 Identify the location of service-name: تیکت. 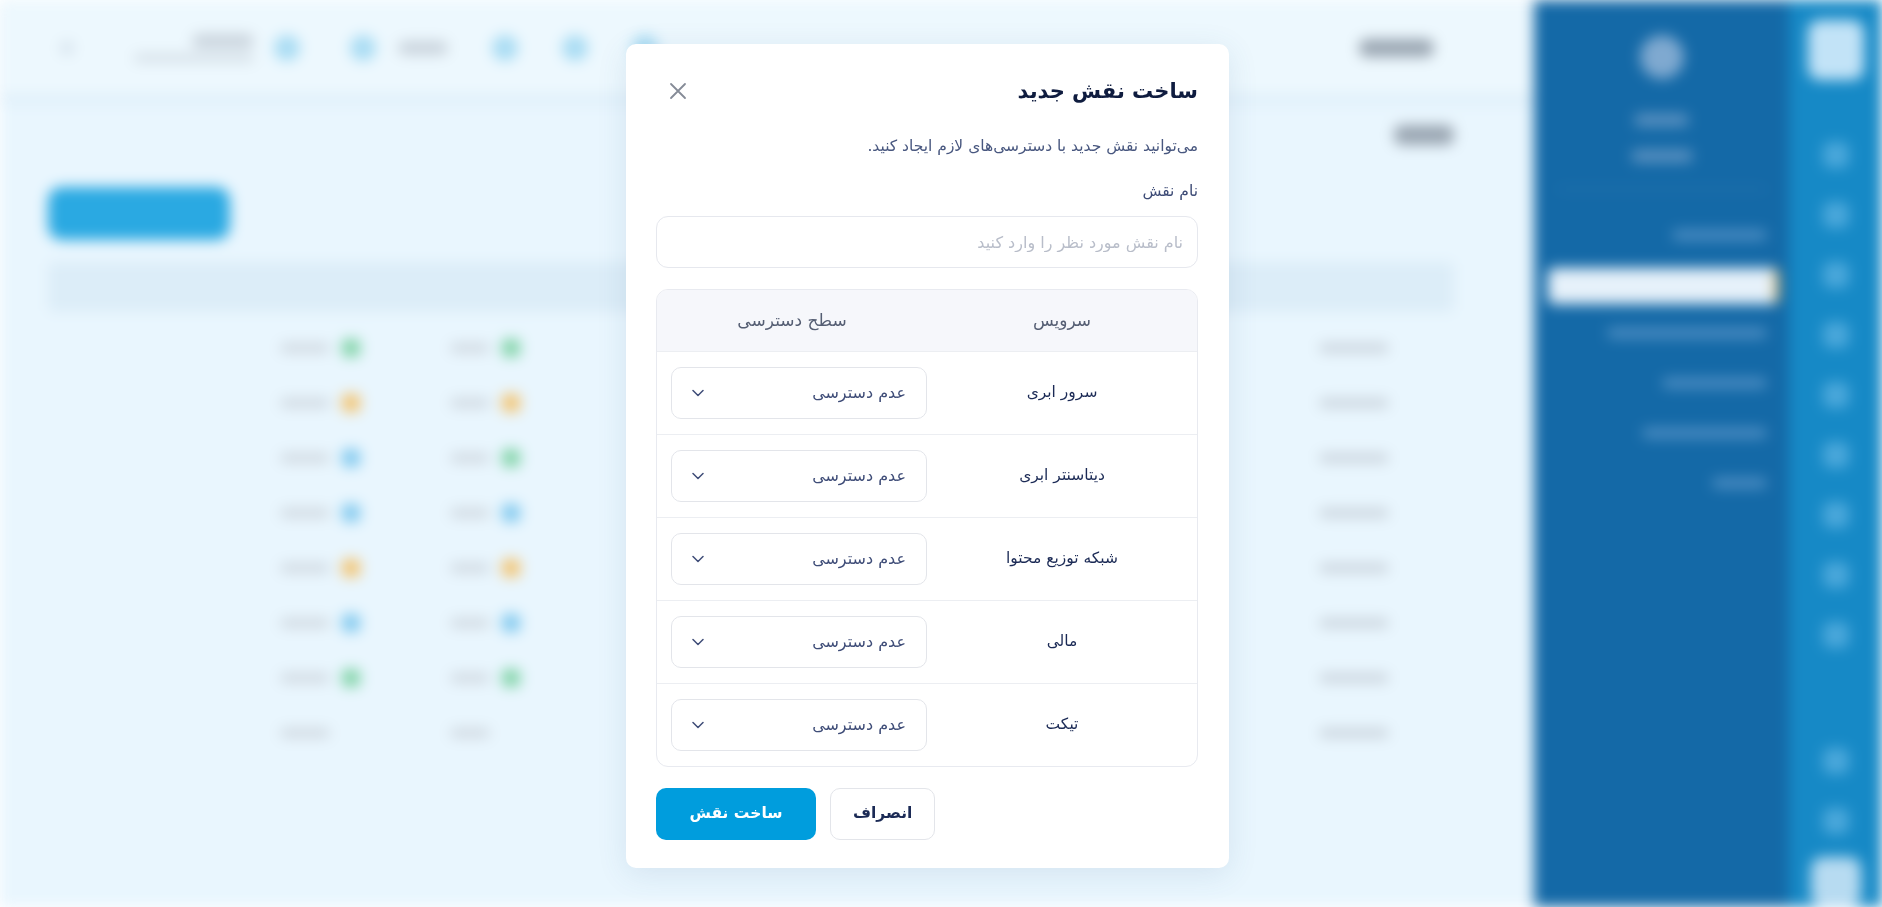
(1062, 725).